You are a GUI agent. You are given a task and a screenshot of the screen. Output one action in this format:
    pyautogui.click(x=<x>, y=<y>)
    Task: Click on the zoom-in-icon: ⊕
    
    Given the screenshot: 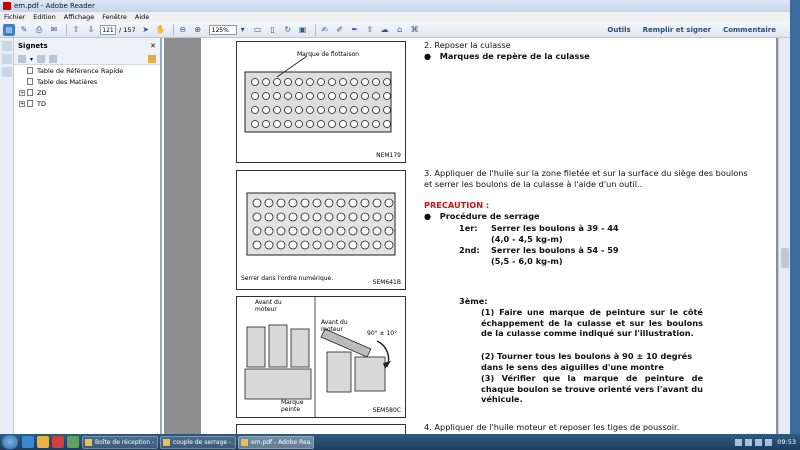 What is the action you would take?
    pyautogui.click(x=198, y=30)
    